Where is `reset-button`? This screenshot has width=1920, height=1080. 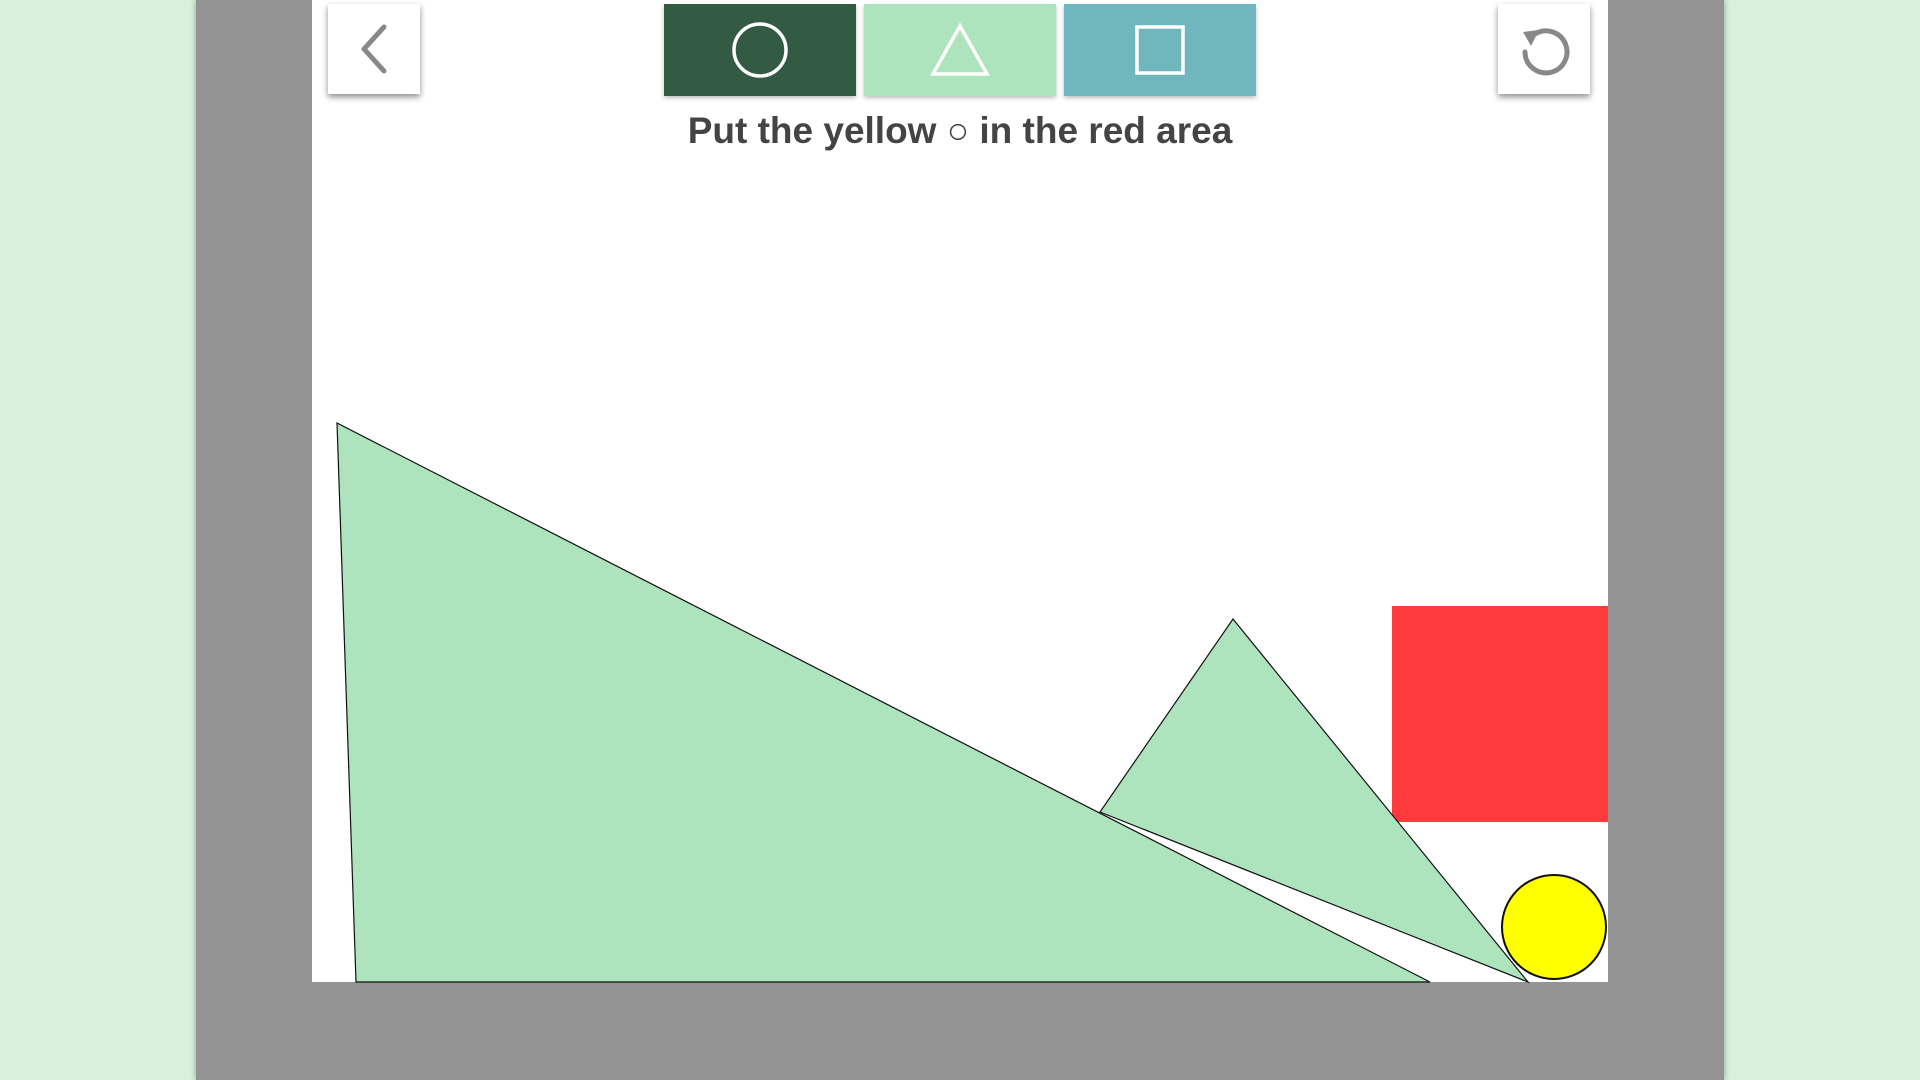
reset-button is located at coordinates (1544, 49).